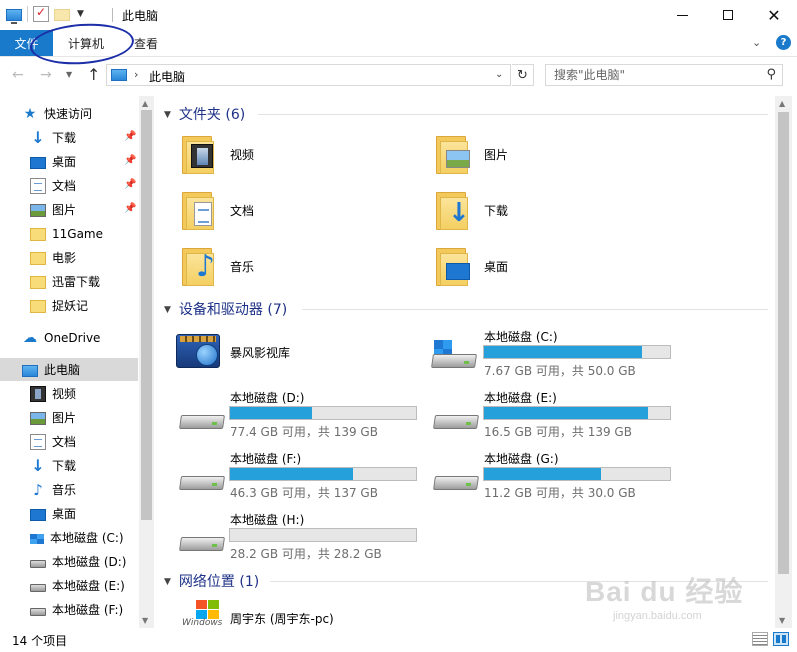 The width and height of the screenshot is (797, 652). What do you see at coordinates (70, 161) in the screenshot?
I see `nav-item-desktop: 桌面 📌` at bounding box center [70, 161].